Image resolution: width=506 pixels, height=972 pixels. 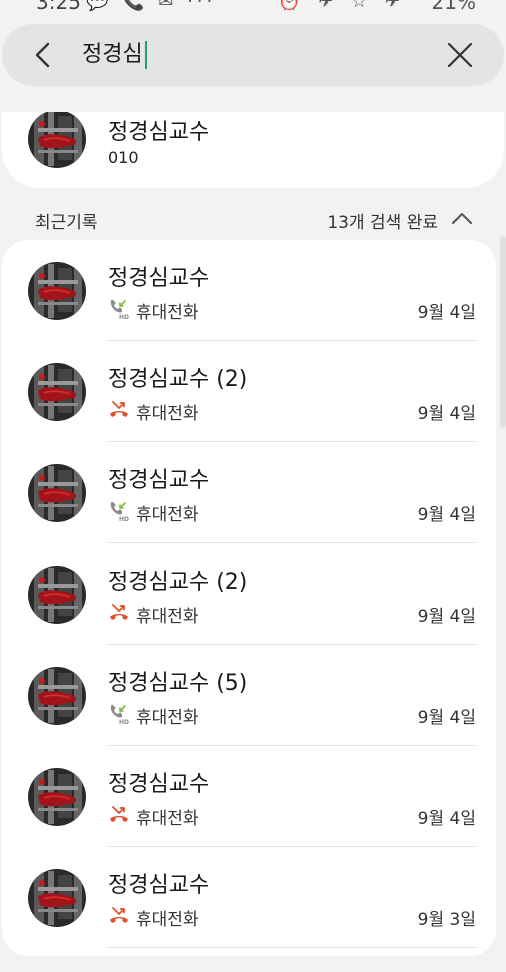 I want to click on clear-search-button, so click(x=460, y=55).